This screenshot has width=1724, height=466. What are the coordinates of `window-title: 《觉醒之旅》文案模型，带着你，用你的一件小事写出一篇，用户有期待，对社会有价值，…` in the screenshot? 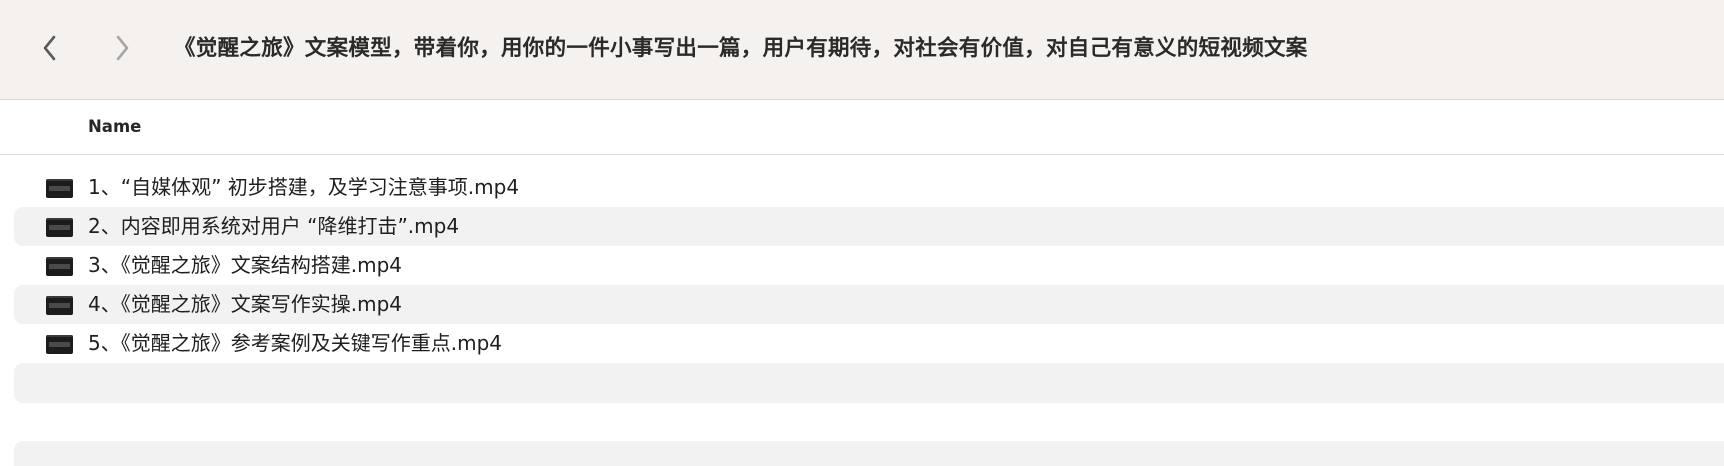 It's located at (741, 48).